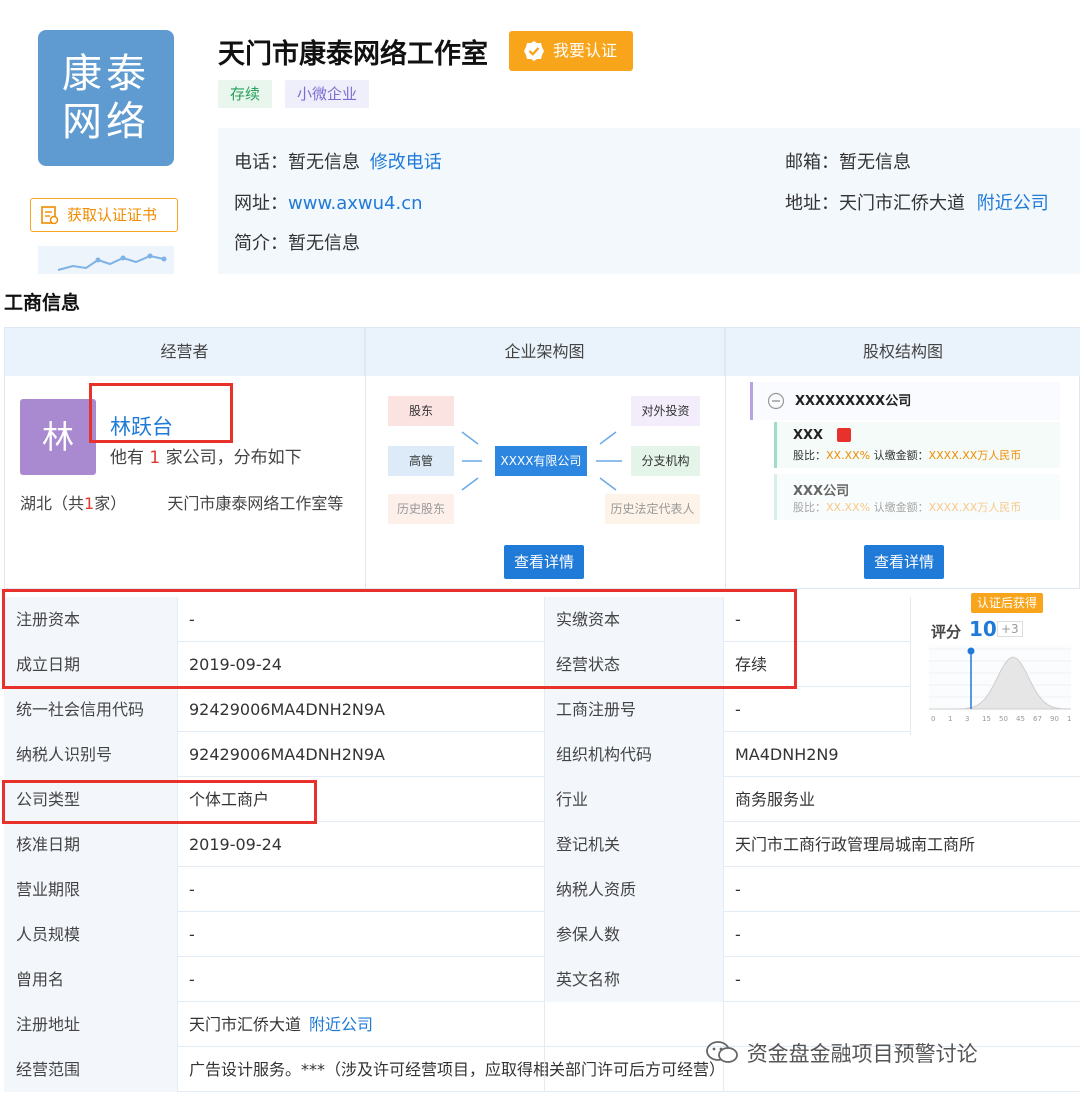 The height and width of the screenshot is (1101, 1080). What do you see at coordinates (862, 1054) in the screenshot?
I see `watermark-text: 资金盘金融项目预警讨论` at bounding box center [862, 1054].